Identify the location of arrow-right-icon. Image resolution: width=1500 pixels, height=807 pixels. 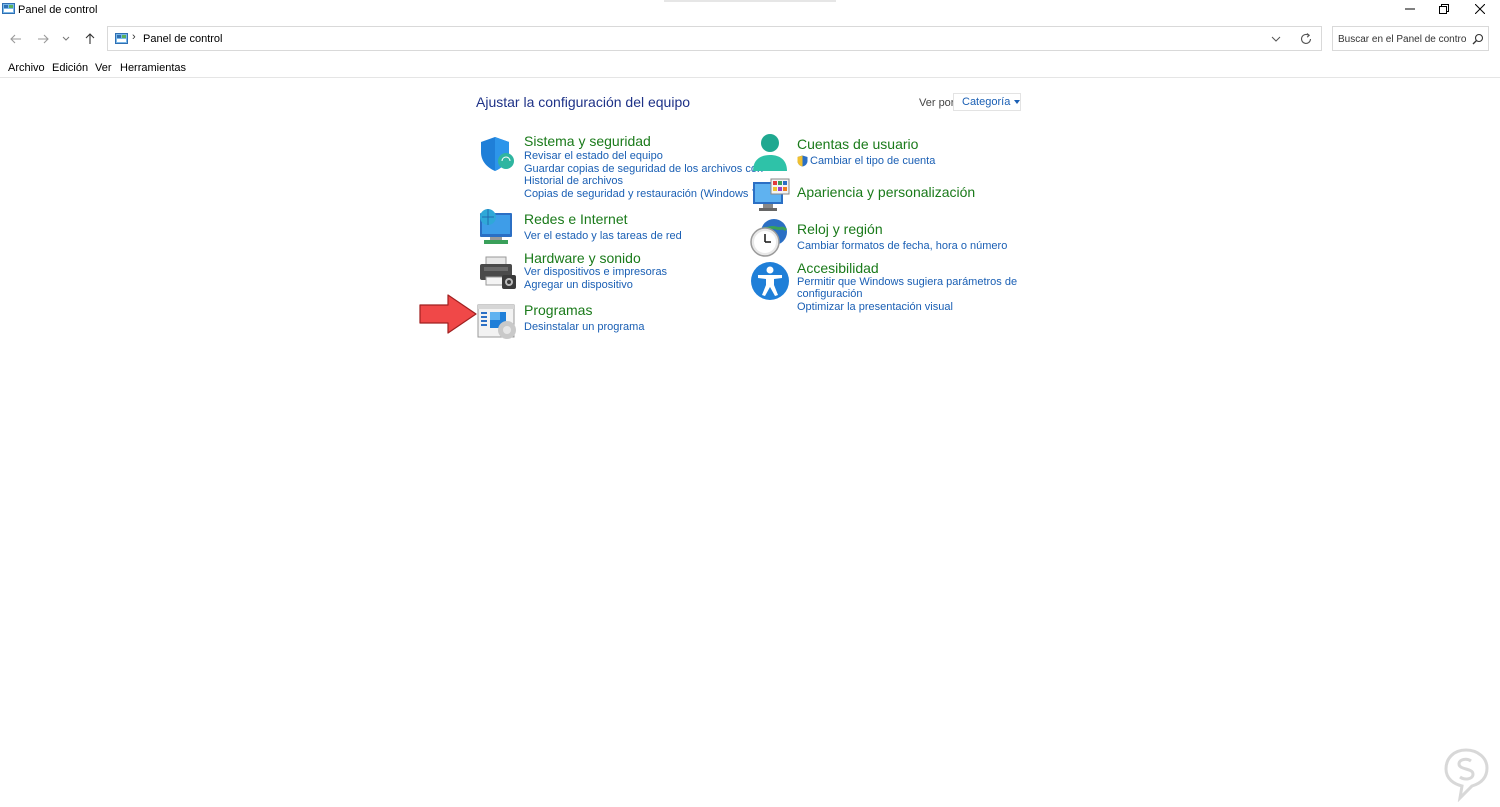
(43, 39).